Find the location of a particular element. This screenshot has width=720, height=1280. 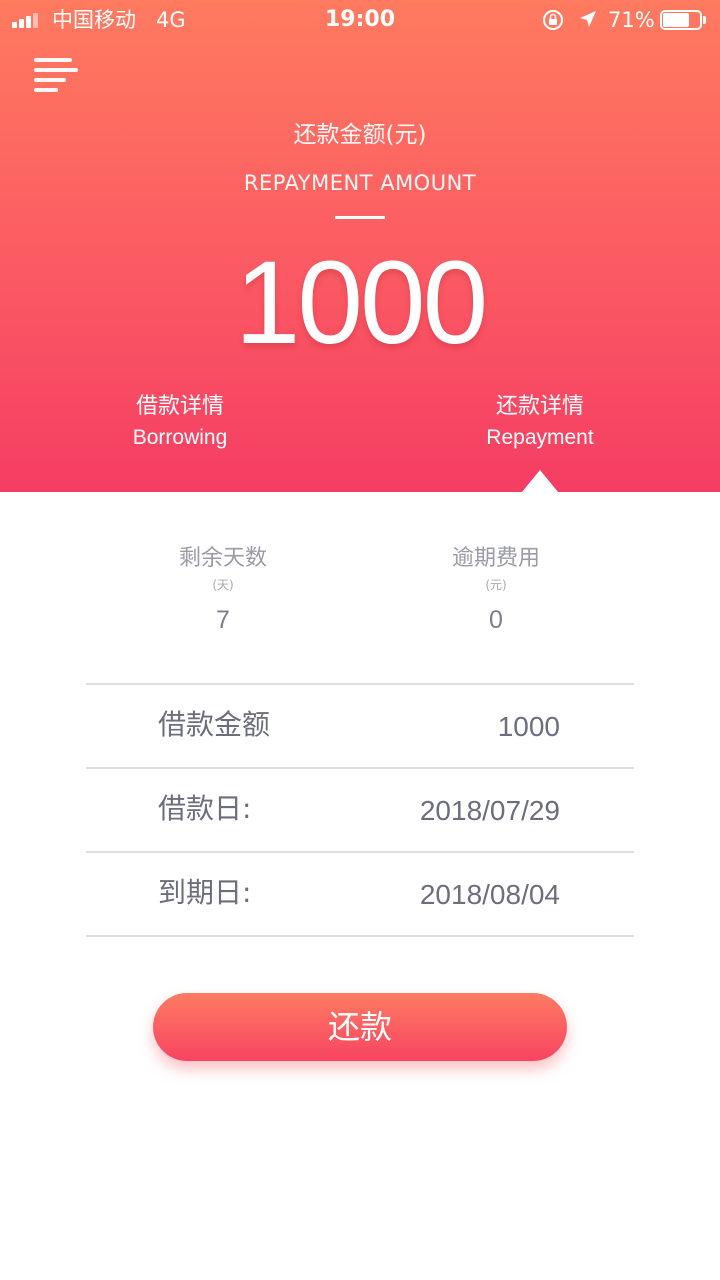

due-date-label: 到期日: is located at coordinates (205, 892).